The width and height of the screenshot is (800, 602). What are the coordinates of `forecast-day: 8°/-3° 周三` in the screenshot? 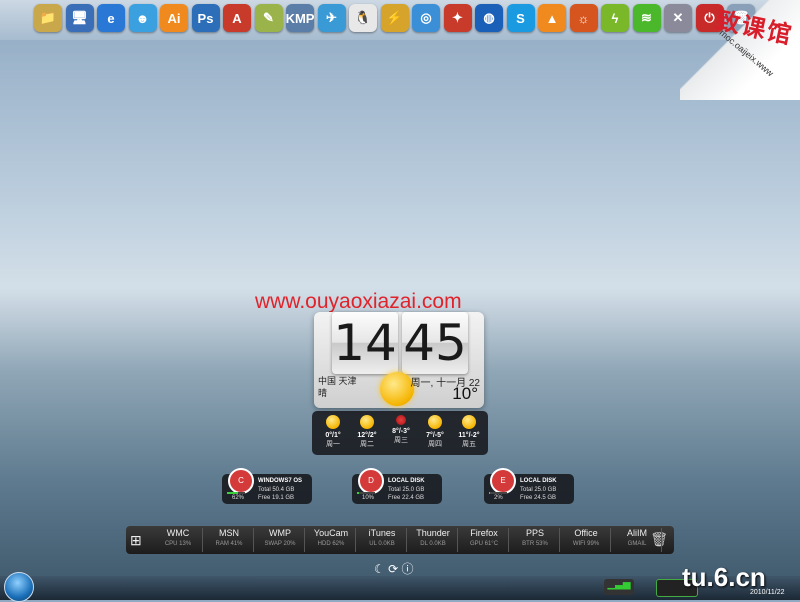 It's located at (401, 430).